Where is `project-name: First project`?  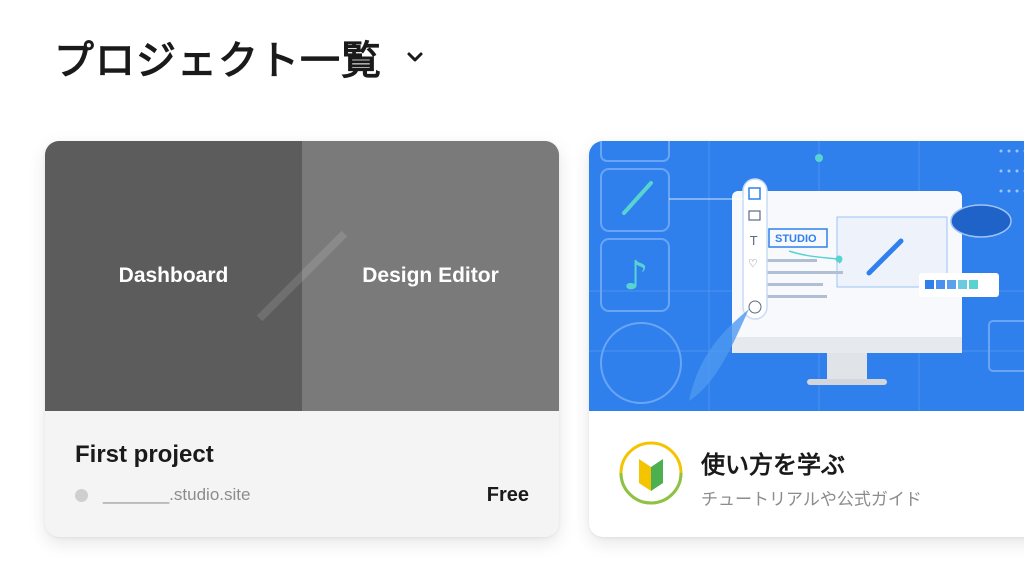
project-name: First project is located at coordinates (144, 454).